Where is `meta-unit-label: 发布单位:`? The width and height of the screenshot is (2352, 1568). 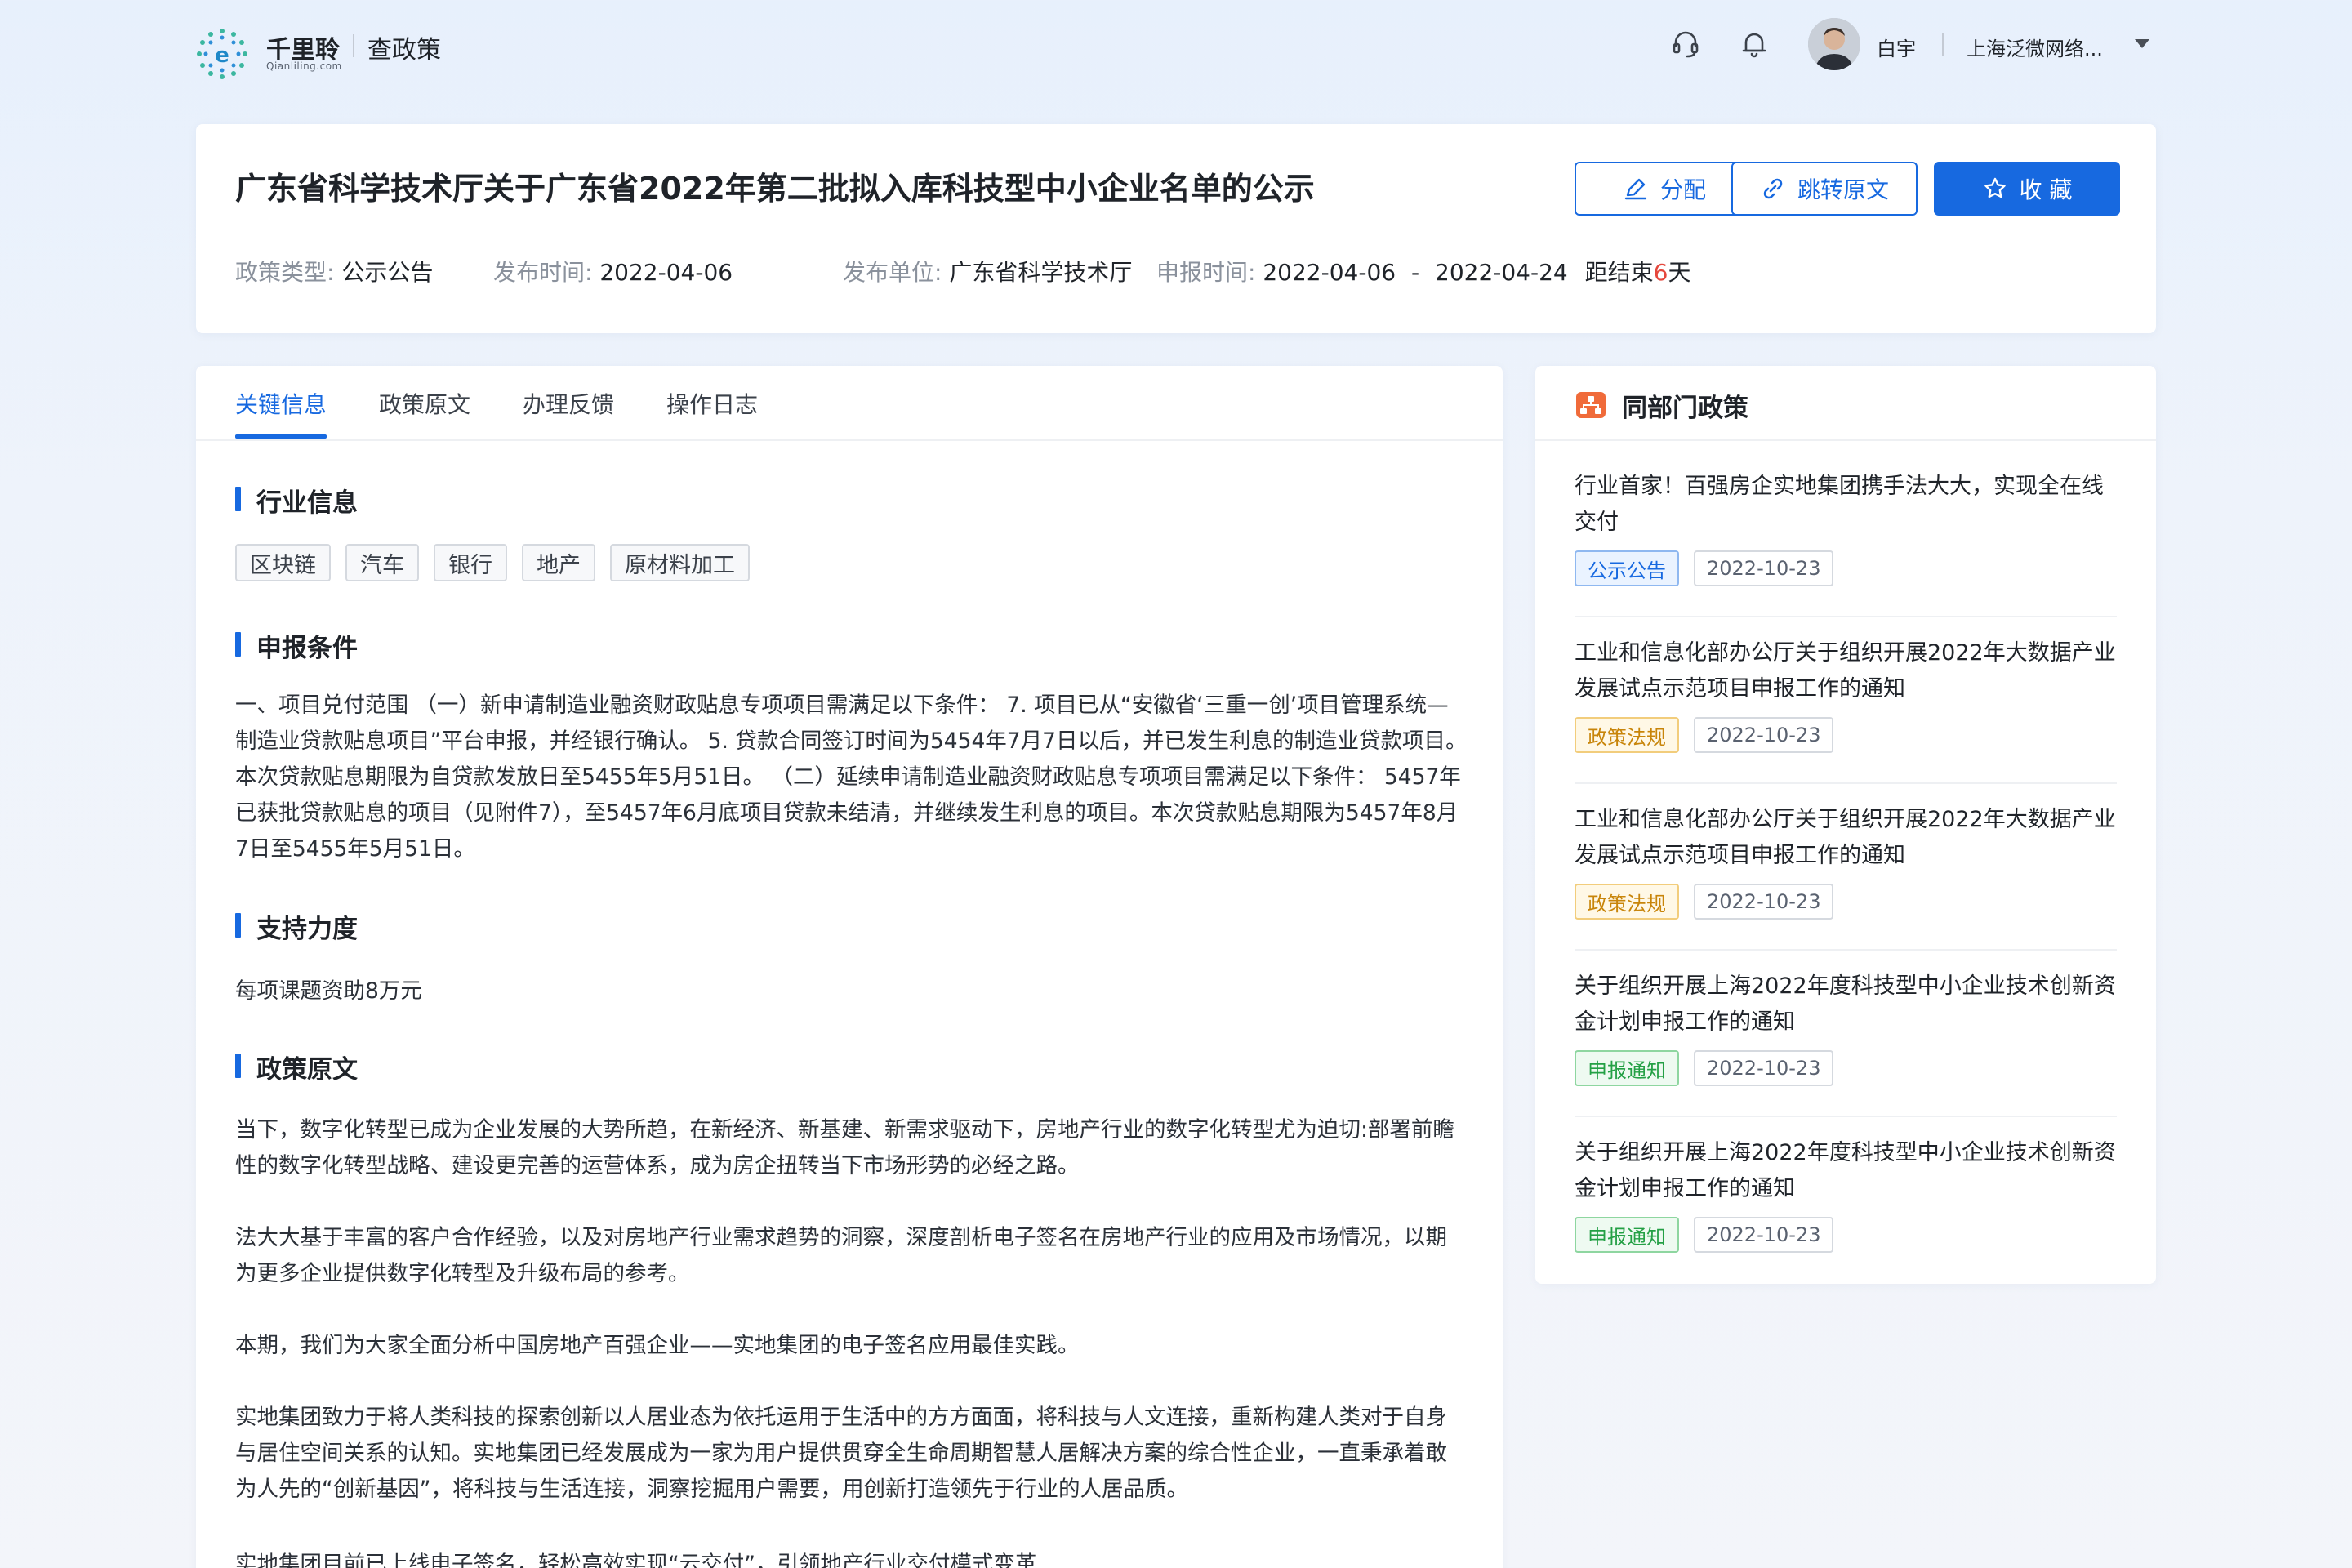 meta-unit-label: 发布单位: is located at coordinates (892, 272).